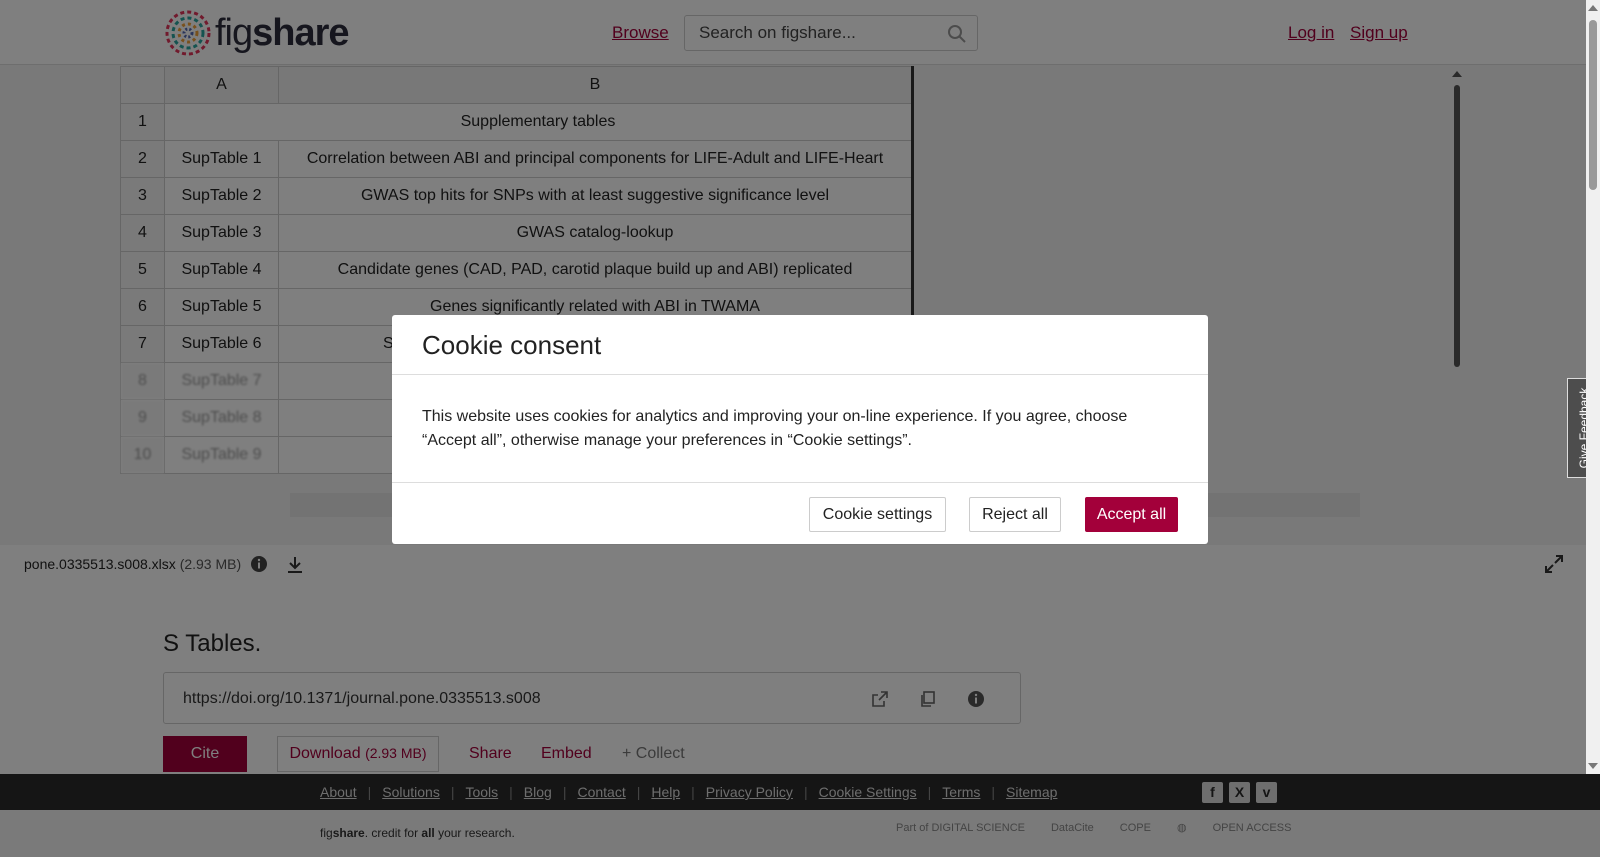 The image size is (1600, 857). Describe the element at coordinates (1131, 514) in the screenshot. I see `accept-all-button: Accept all` at that location.